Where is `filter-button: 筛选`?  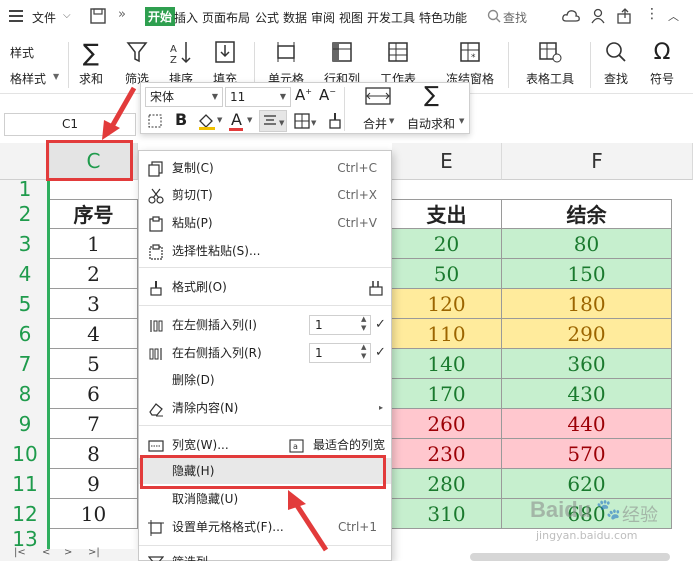
filter-button: 筛选 is located at coordinates (137, 63).